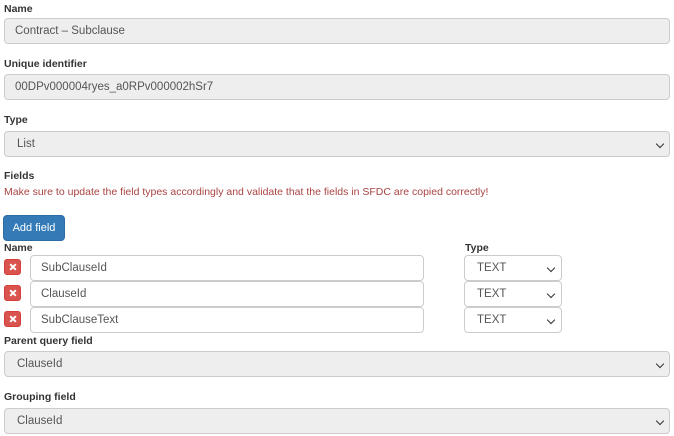 The image size is (674, 436). Describe the element at coordinates (337, 31) in the screenshot. I see `name-field: Contract – Subclause` at that location.